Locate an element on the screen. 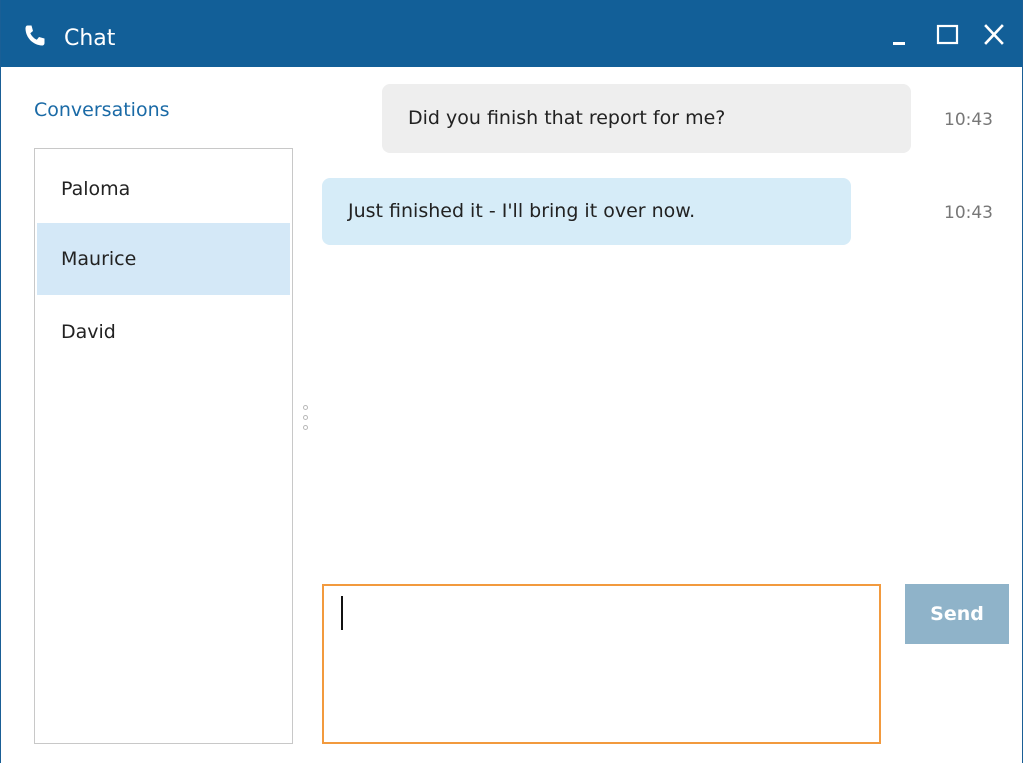 The width and height of the screenshot is (1023, 763). phone-icon is located at coordinates (35, 36).